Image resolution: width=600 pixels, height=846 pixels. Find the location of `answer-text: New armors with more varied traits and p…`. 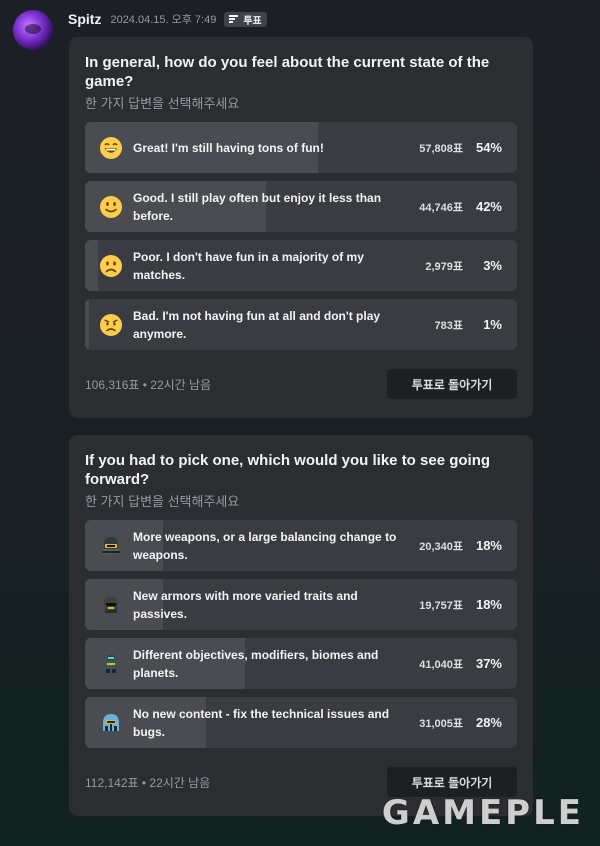

answer-text: New armors with more varied traits and p… is located at coordinates (245, 604).